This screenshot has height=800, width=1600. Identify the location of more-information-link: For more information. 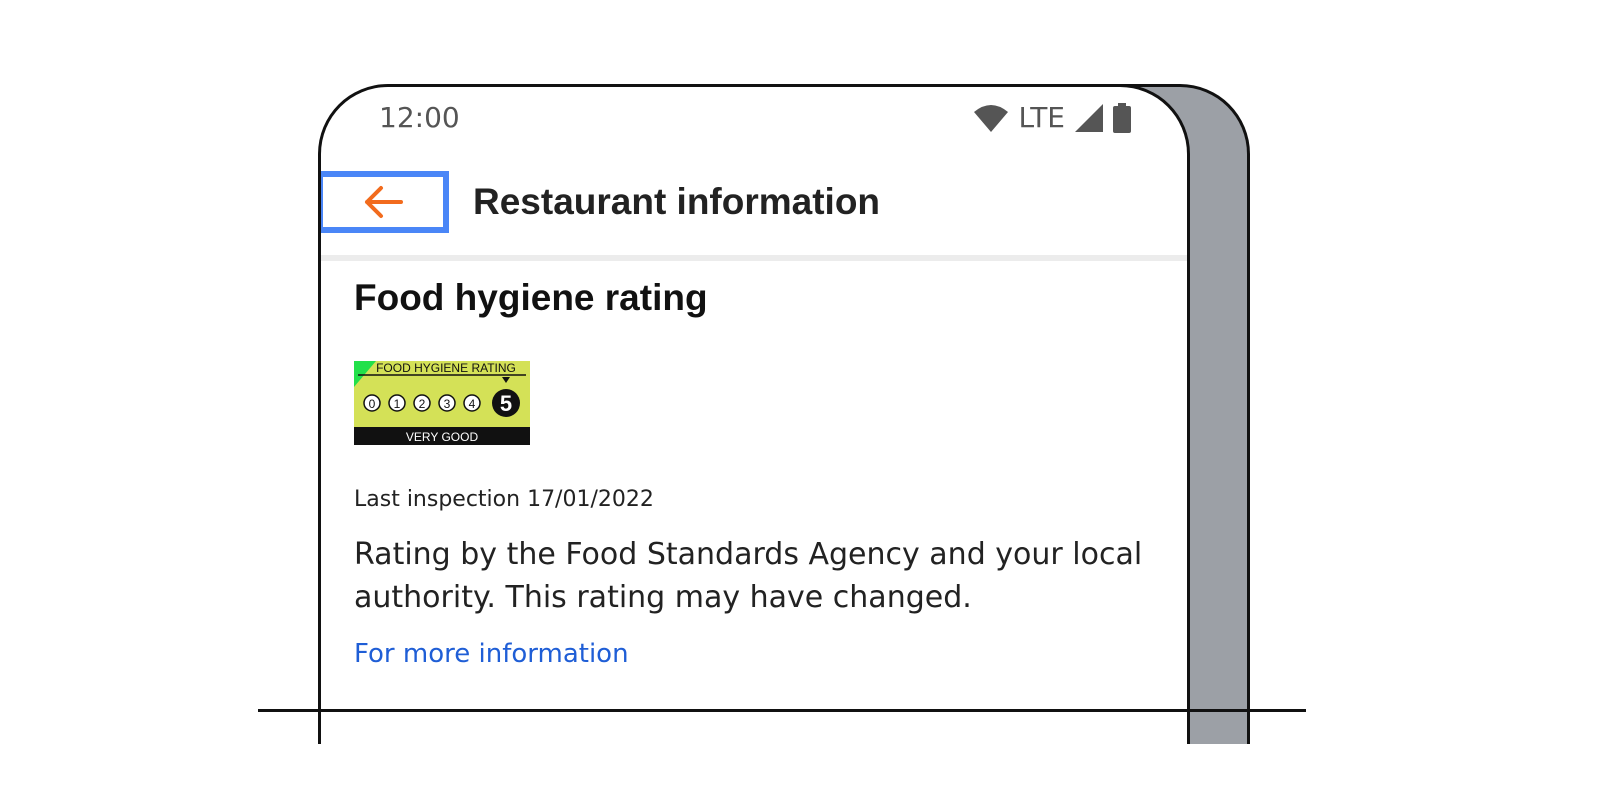
(491, 654).